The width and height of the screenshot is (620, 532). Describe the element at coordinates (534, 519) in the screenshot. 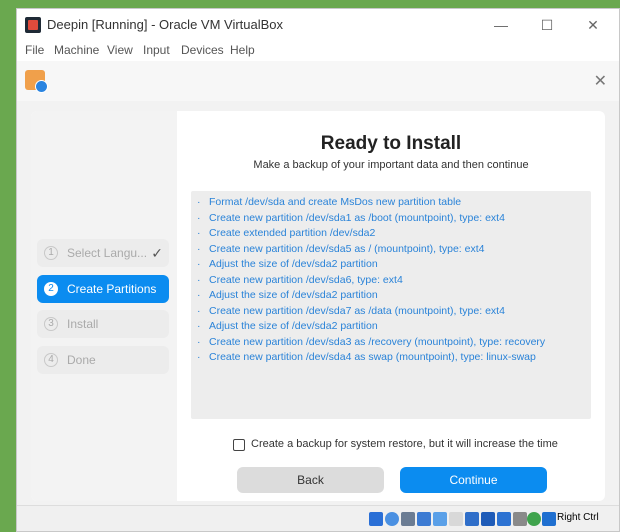

I see `mouse-integration-icon` at that location.